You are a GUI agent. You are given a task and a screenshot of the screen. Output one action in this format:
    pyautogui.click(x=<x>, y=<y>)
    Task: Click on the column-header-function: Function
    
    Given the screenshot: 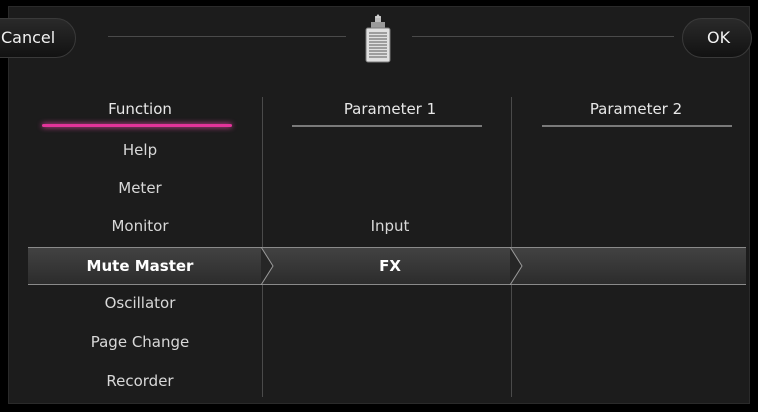 What is the action you would take?
    pyautogui.click(x=140, y=109)
    